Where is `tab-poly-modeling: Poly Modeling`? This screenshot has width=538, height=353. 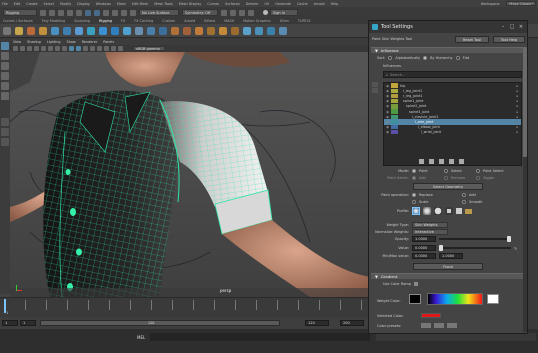 tab-poly-modeling: Poly Modeling is located at coordinates (53, 21).